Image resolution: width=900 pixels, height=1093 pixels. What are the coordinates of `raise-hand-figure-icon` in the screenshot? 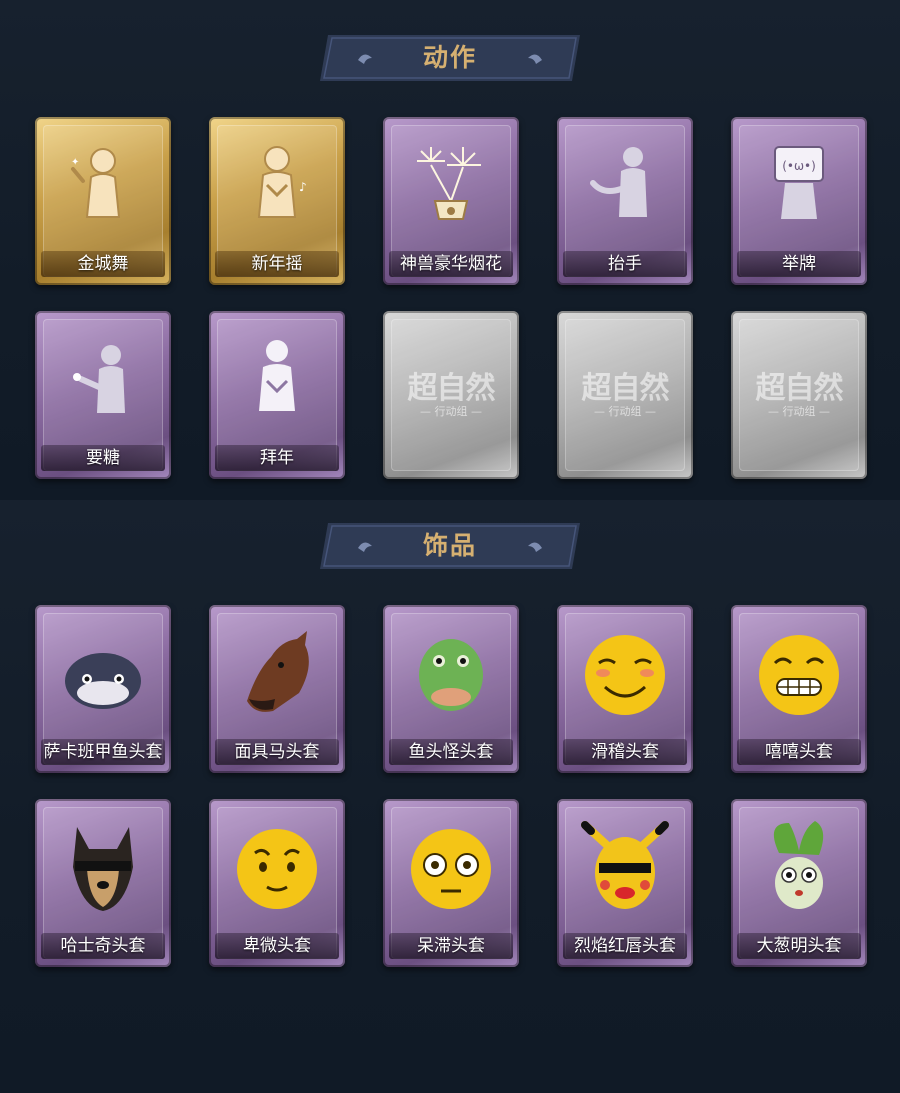 It's located at (618, 182).